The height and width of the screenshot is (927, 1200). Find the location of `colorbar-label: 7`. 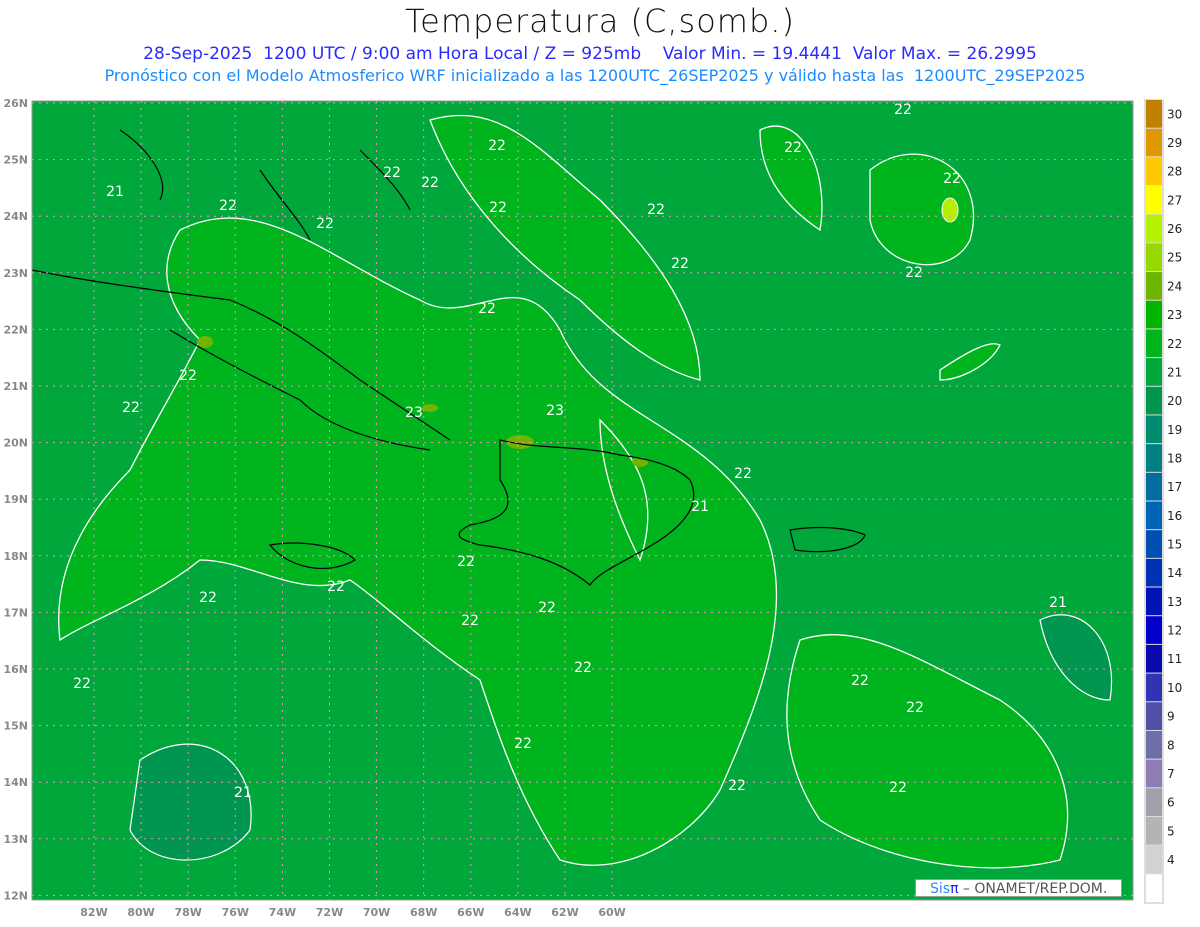

colorbar-label: 7 is located at coordinates (1171, 774).